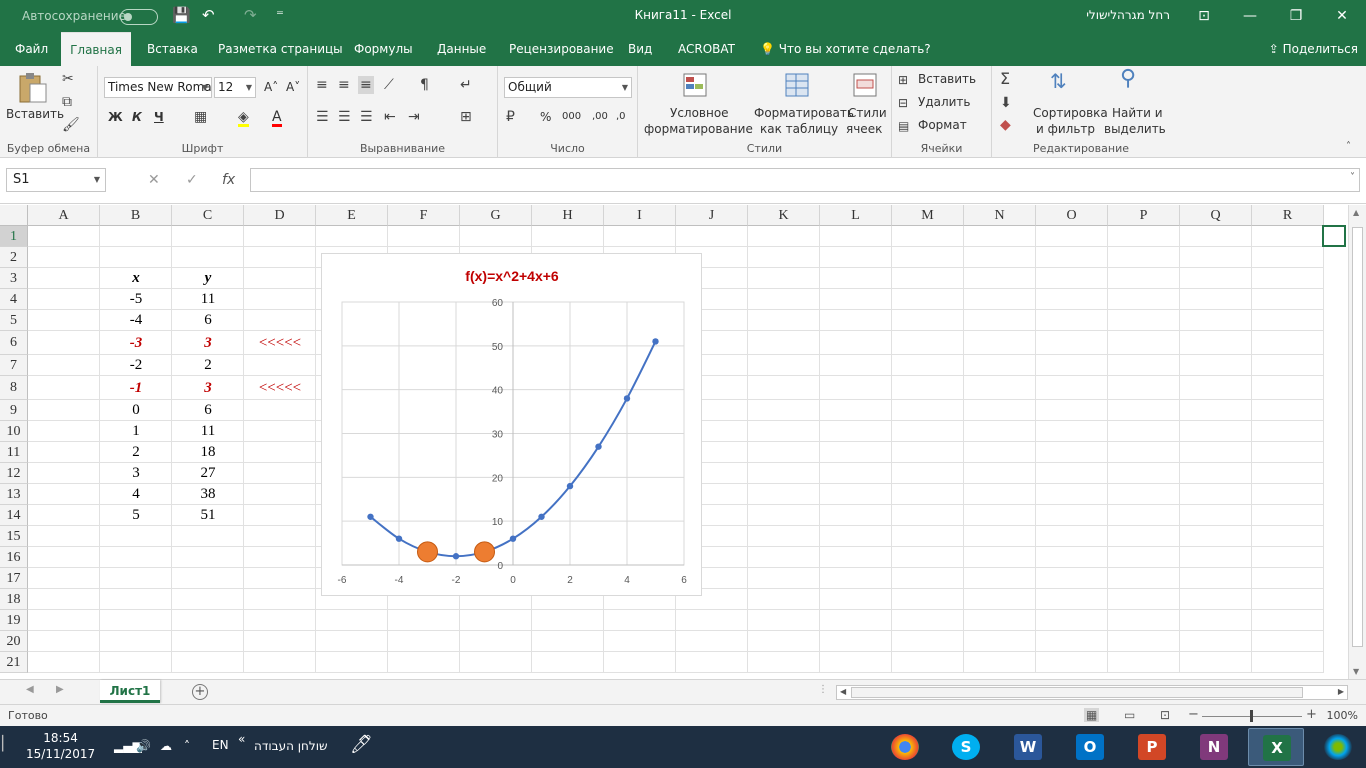 Image resolution: width=1366 pixels, height=768 pixels. I want to click on vertical-scrollbar: ▲ ▼, so click(1357, 442).